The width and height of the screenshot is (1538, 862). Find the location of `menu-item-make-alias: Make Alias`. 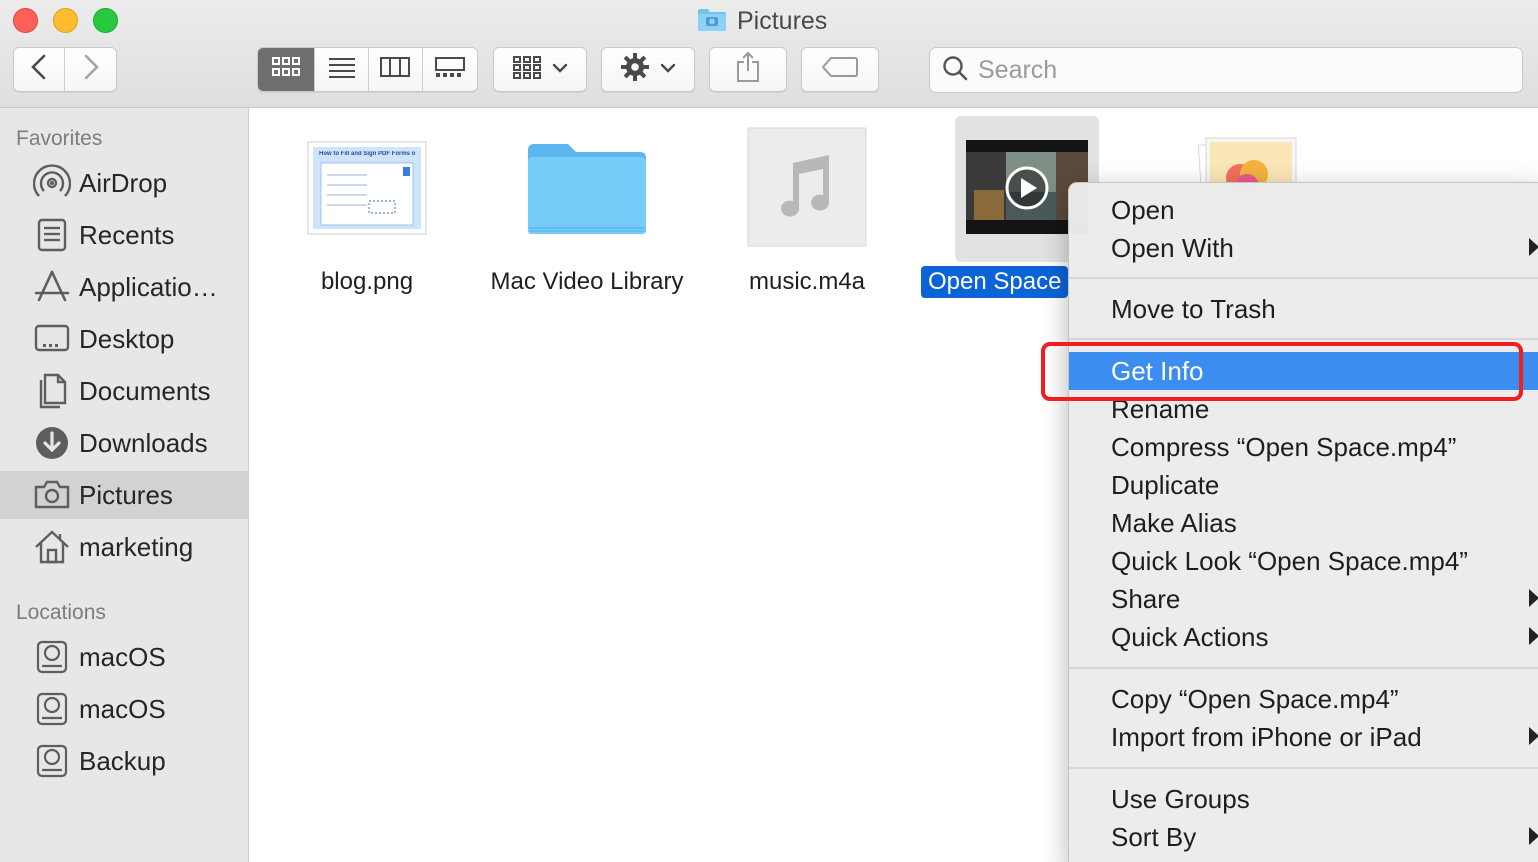

menu-item-make-alias: Make Alias is located at coordinates (1303, 523).